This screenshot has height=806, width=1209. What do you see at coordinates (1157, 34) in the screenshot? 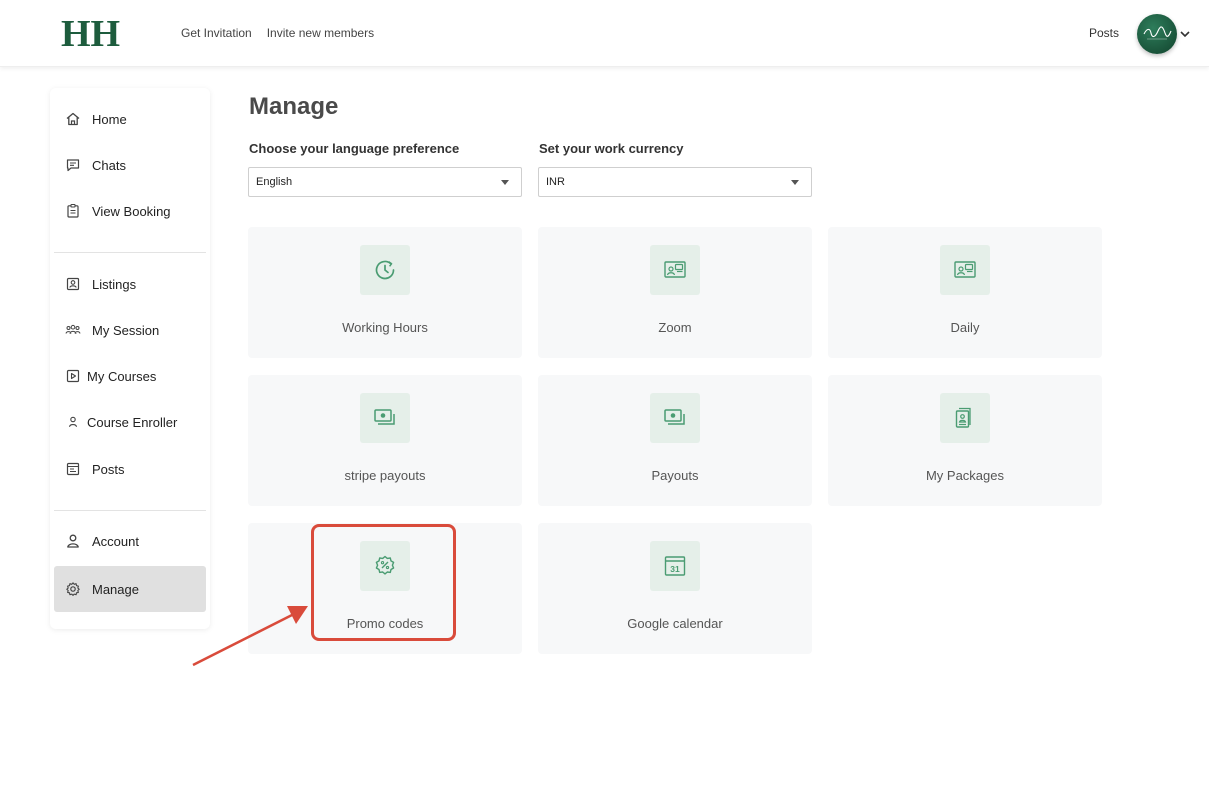
I see `user-avatar-icon` at bounding box center [1157, 34].